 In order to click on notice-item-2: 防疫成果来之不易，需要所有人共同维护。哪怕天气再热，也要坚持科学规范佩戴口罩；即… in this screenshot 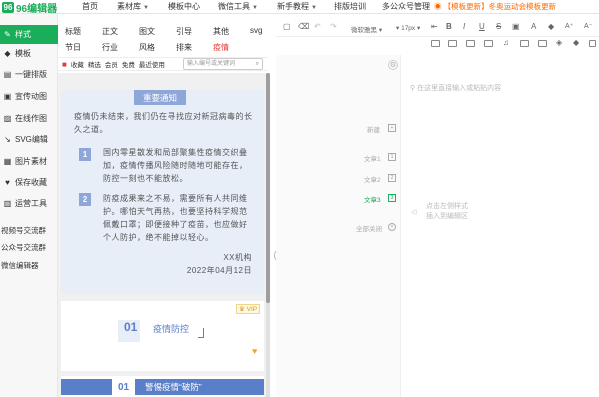, I will do `click(175, 218)`.